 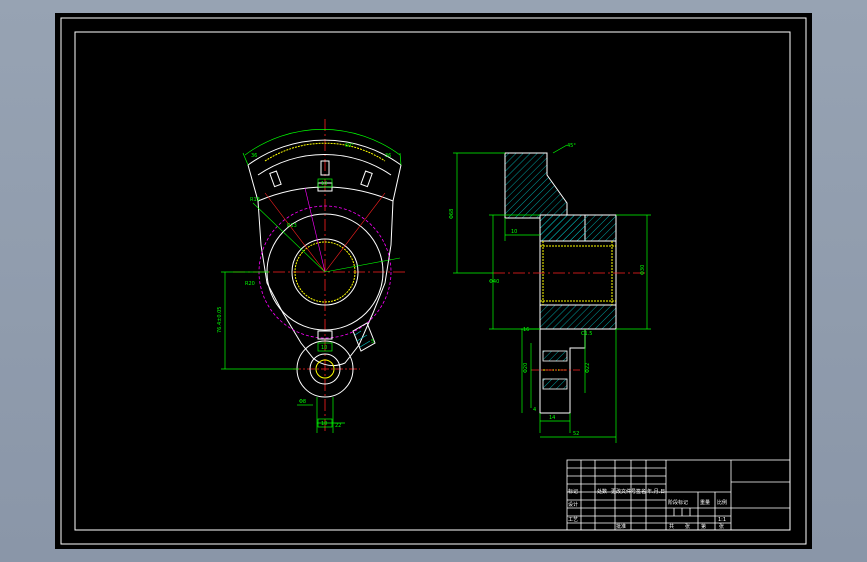 I want to click on tb-scale-label: 比例, so click(x=722, y=502).